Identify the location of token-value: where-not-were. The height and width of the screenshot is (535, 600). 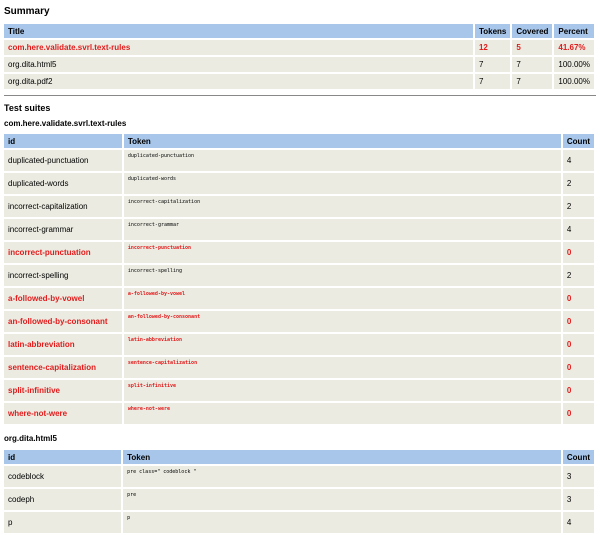
(342, 413).